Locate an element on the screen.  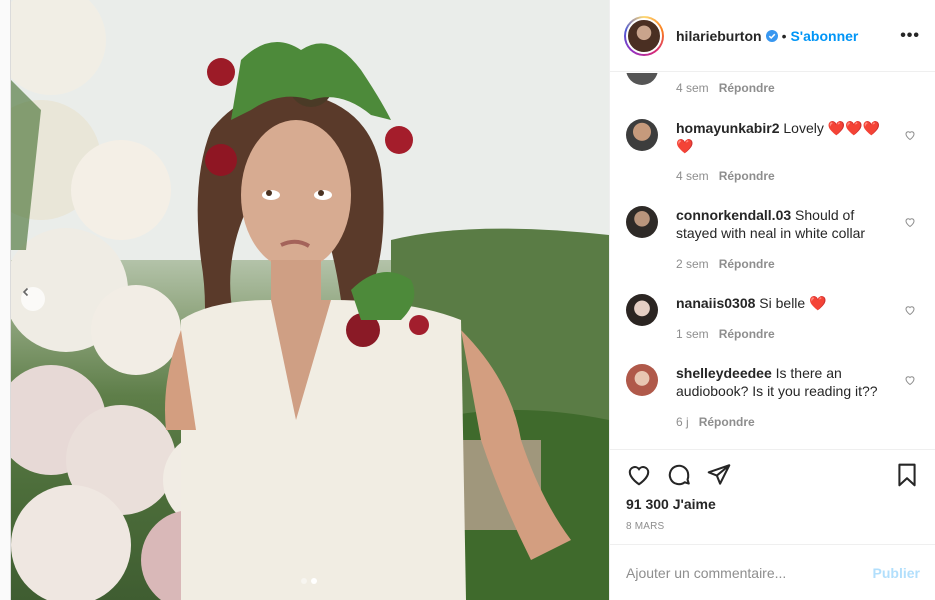
comment-body: nanaiis0308 Si belle ❤️ is located at coordinates (782, 303).